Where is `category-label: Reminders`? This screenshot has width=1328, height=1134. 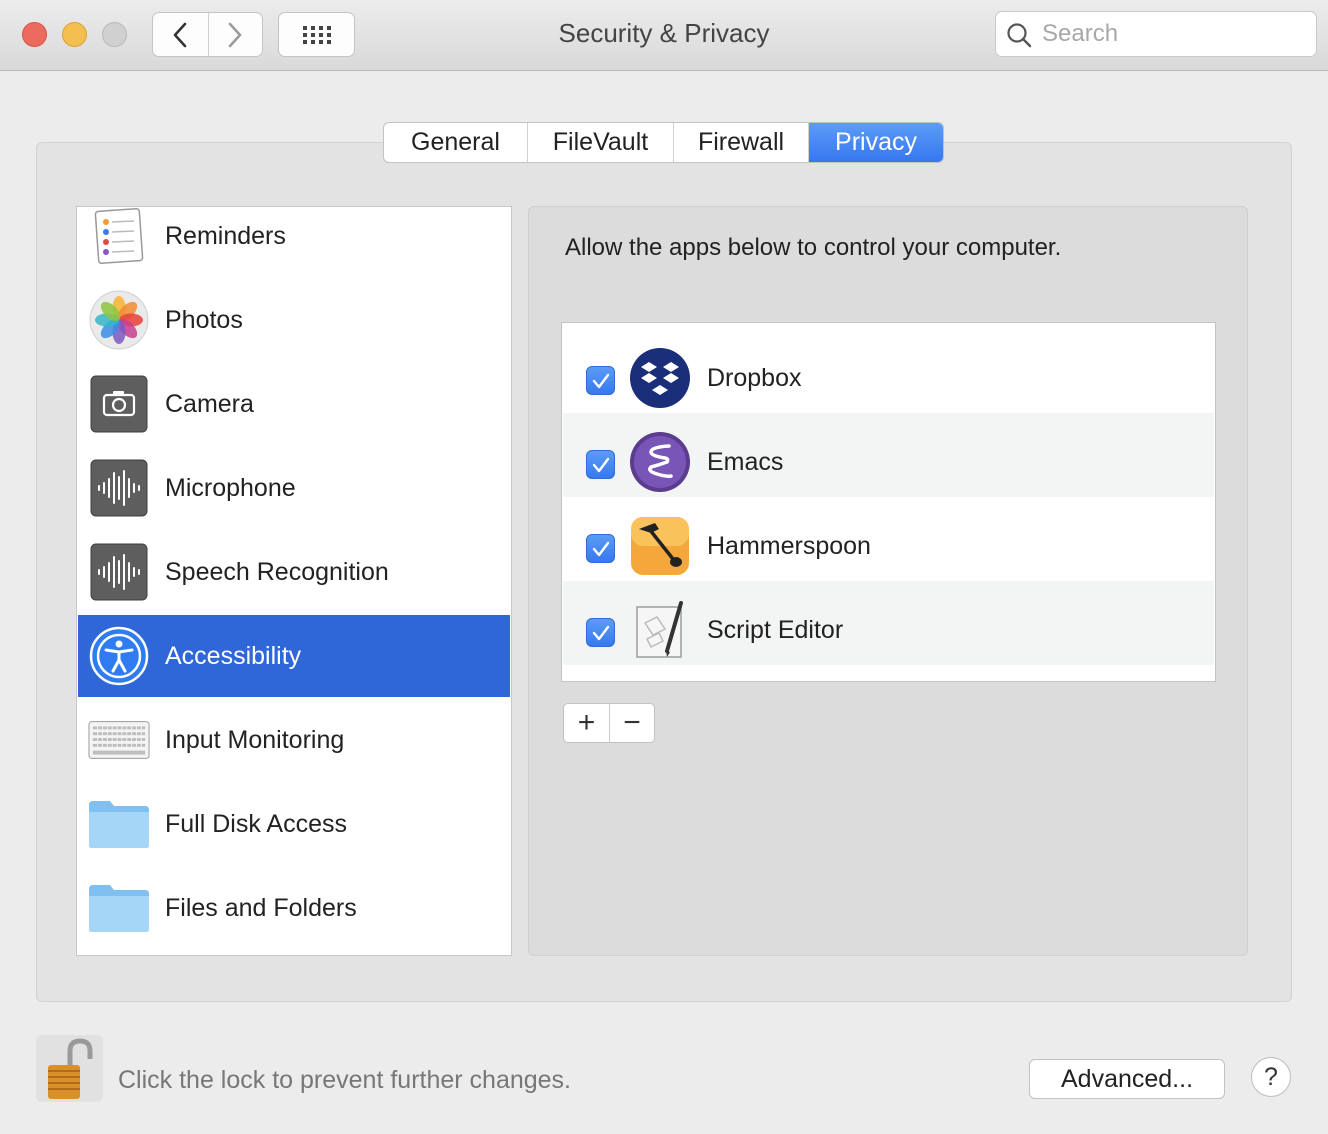
category-label: Reminders is located at coordinates (225, 235).